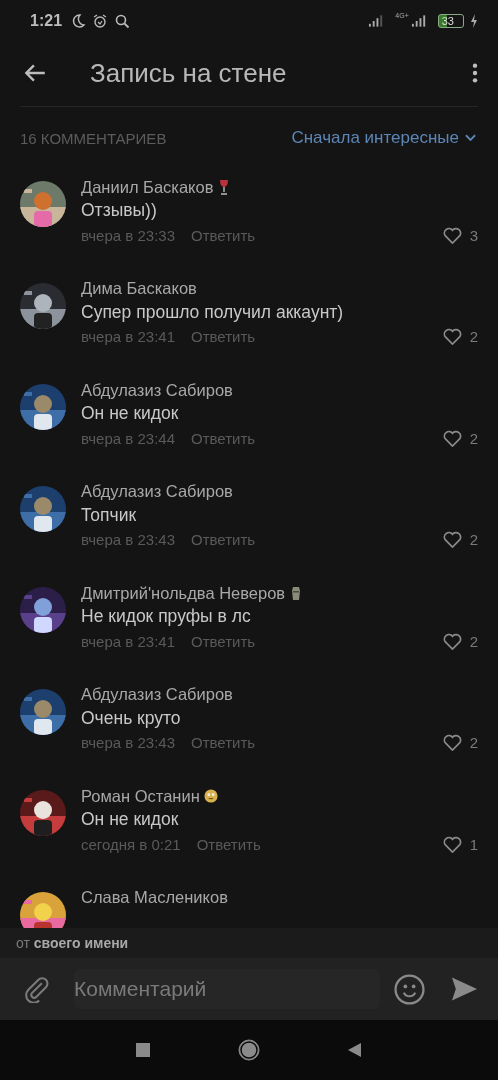 This screenshot has height=1080, width=498. I want to click on charging-icon, so click(474, 21).